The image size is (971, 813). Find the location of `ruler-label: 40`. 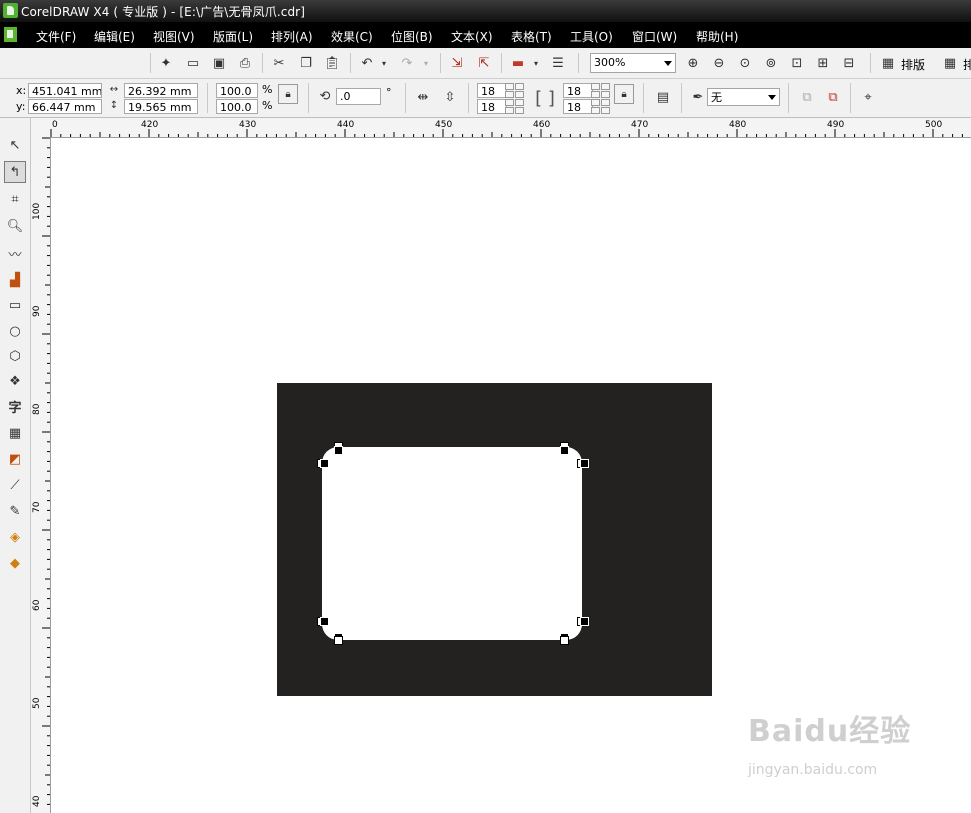

ruler-label: 40 is located at coordinates (37, 801).